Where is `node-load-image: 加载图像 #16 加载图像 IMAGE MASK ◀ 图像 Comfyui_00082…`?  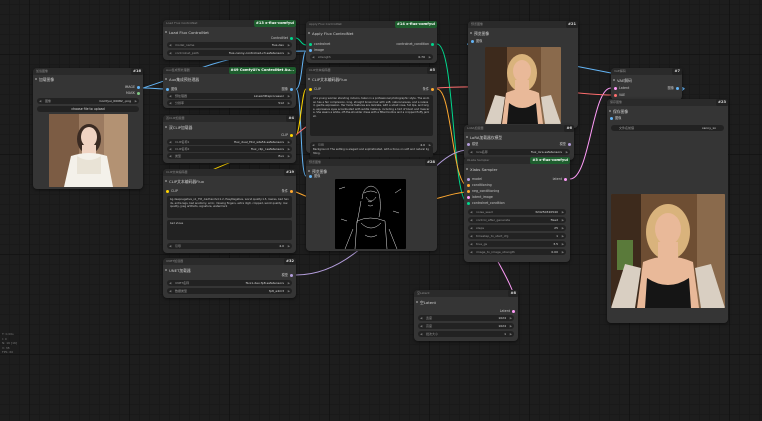
node-load-image: 加载图像 #16 加载图像 IMAGE MASK ◀ 图像 Comfyui_00082… is located at coordinates (88, 128).